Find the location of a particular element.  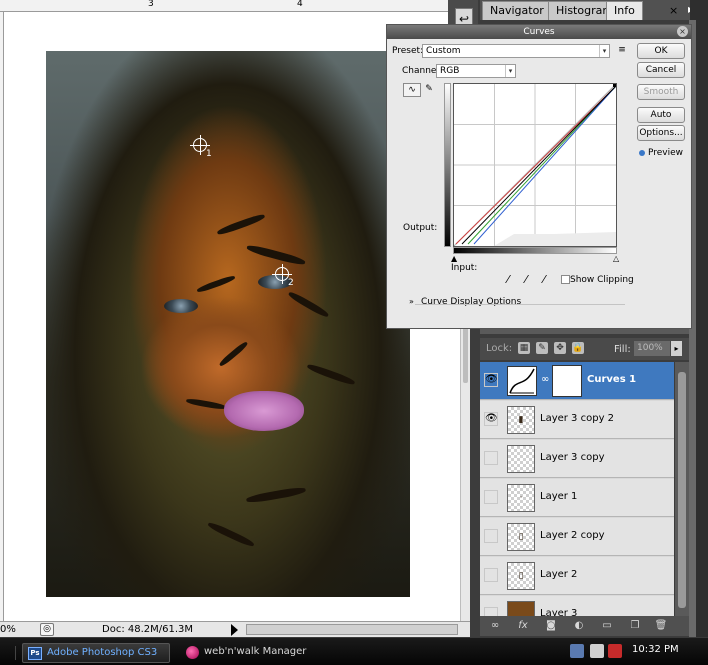

channel-select: RGB ▾ is located at coordinates (476, 71).